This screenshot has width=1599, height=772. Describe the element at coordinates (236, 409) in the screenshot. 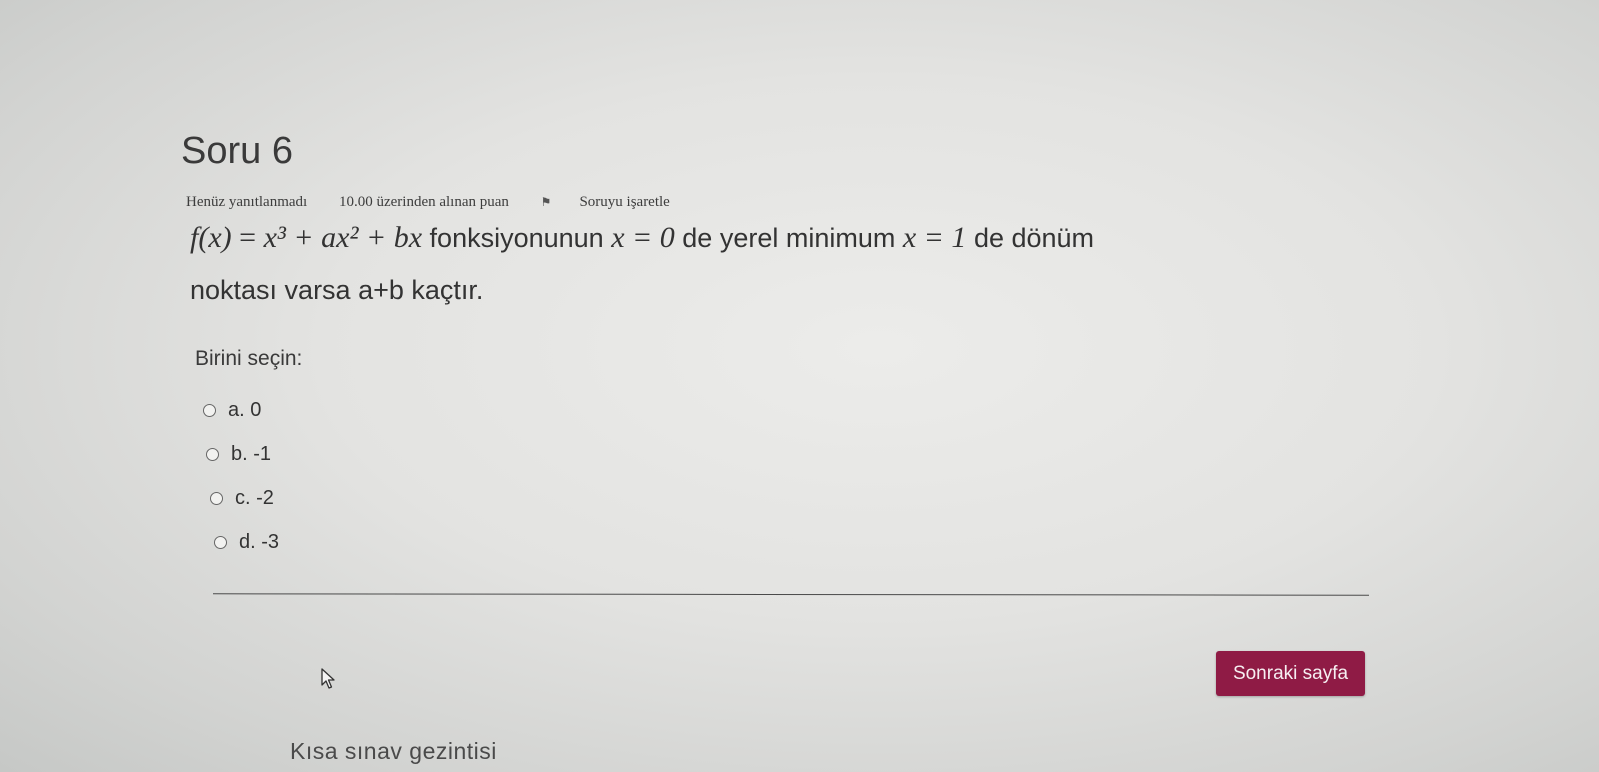

I see `option-letter: a.` at that location.